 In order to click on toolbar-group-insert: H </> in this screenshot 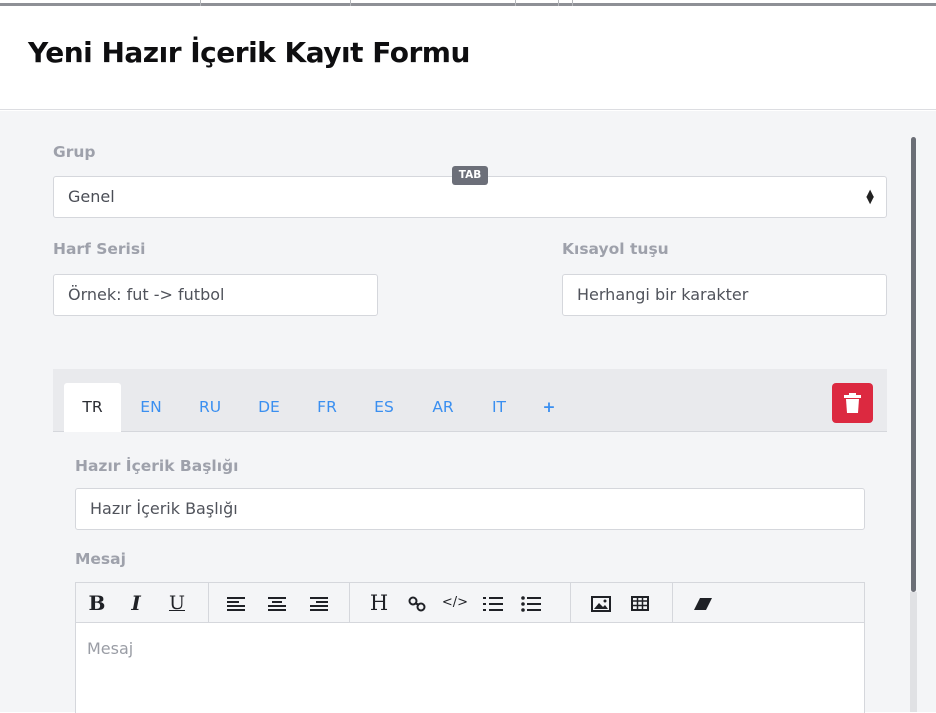, I will do `click(460, 603)`.